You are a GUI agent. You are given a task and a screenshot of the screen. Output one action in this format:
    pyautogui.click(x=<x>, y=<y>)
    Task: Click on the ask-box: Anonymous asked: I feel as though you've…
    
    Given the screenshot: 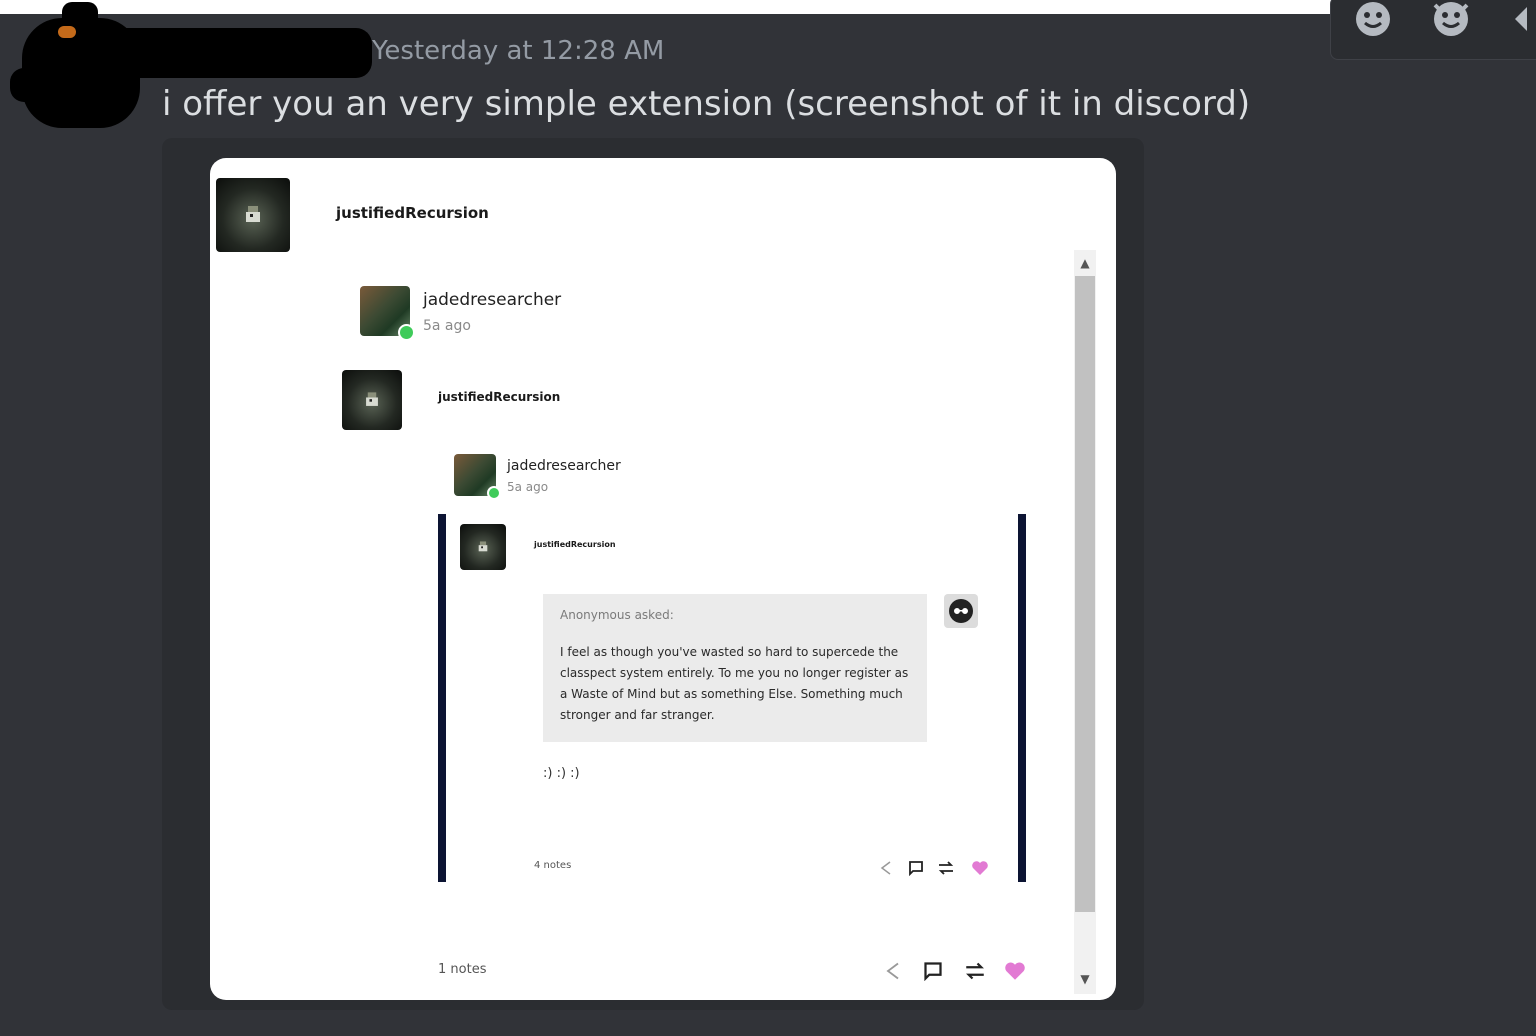 What is the action you would take?
    pyautogui.click(x=735, y=668)
    